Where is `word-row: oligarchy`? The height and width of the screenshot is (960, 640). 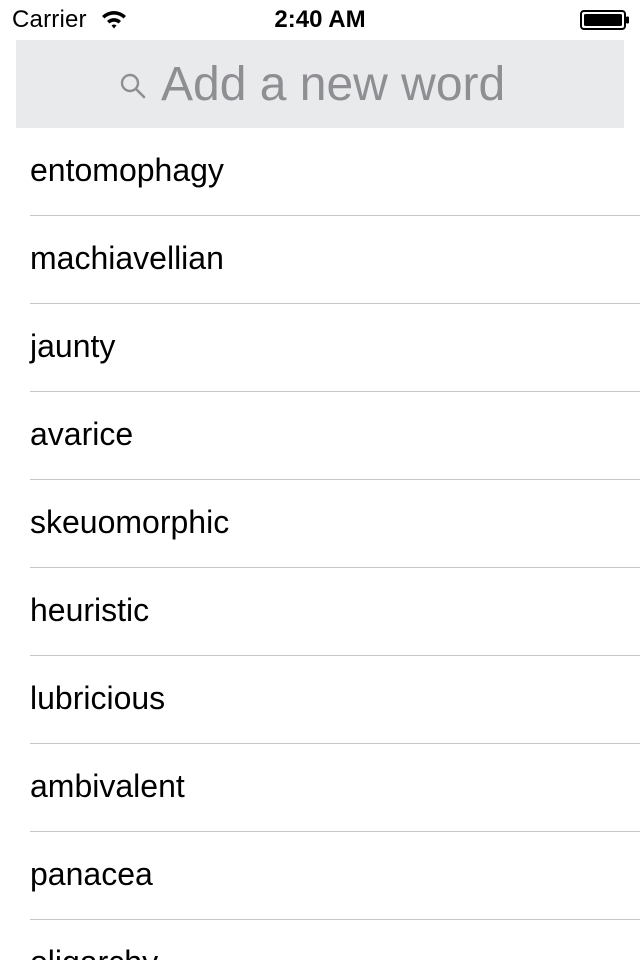 word-row: oligarchy is located at coordinates (320, 940).